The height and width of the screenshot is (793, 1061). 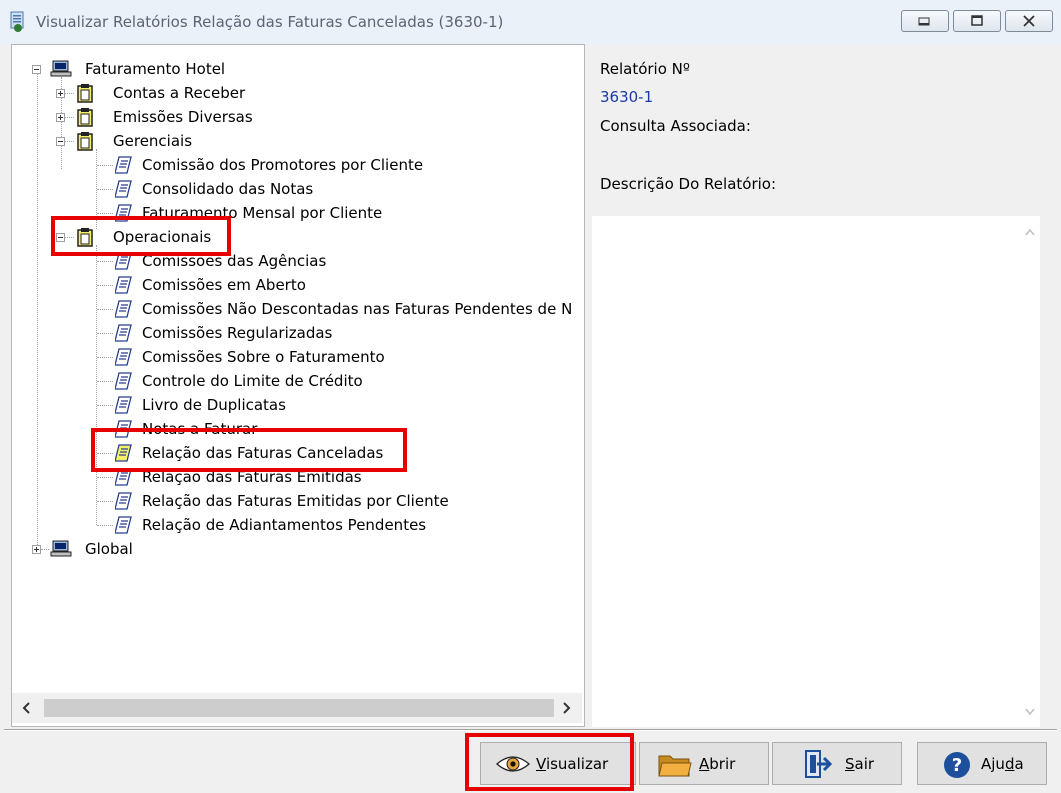 I want to click on close-icon, so click(x=1029, y=21).